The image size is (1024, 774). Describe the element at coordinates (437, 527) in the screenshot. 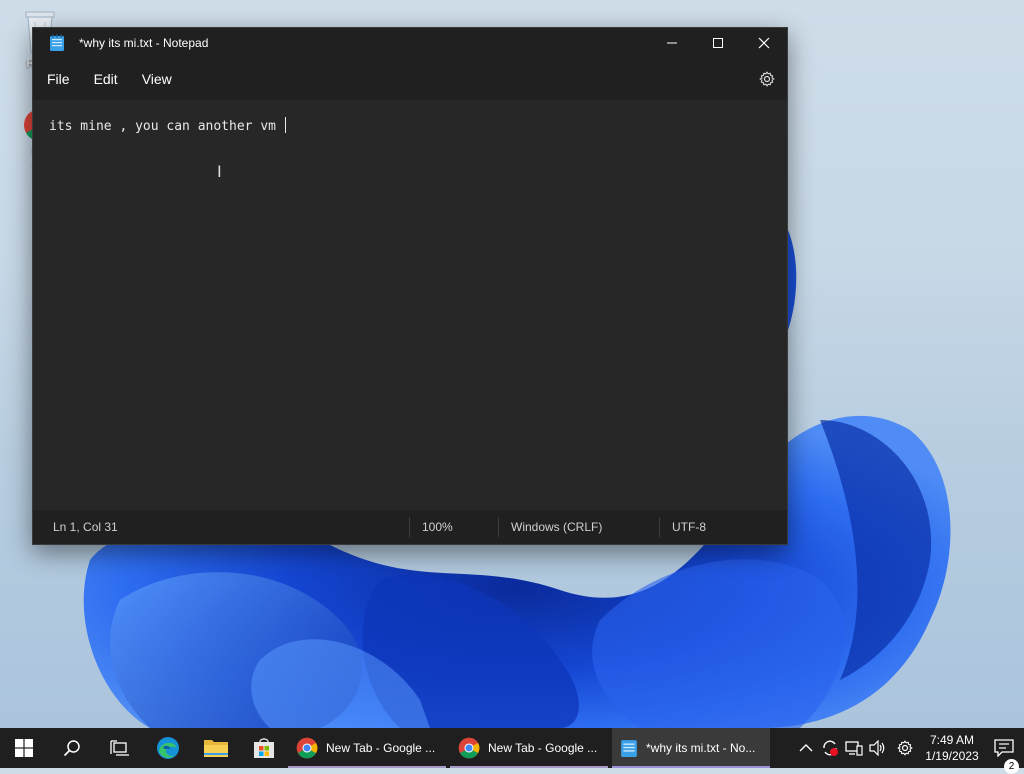

I see `status-zoom: 100%` at that location.